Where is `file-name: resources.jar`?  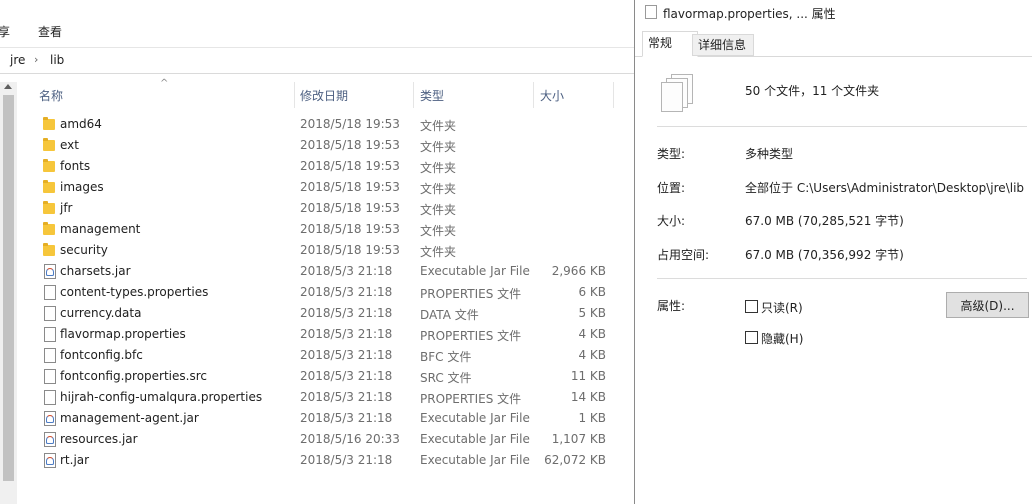
file-name: resources.jar is located at coordinates (99, 439).